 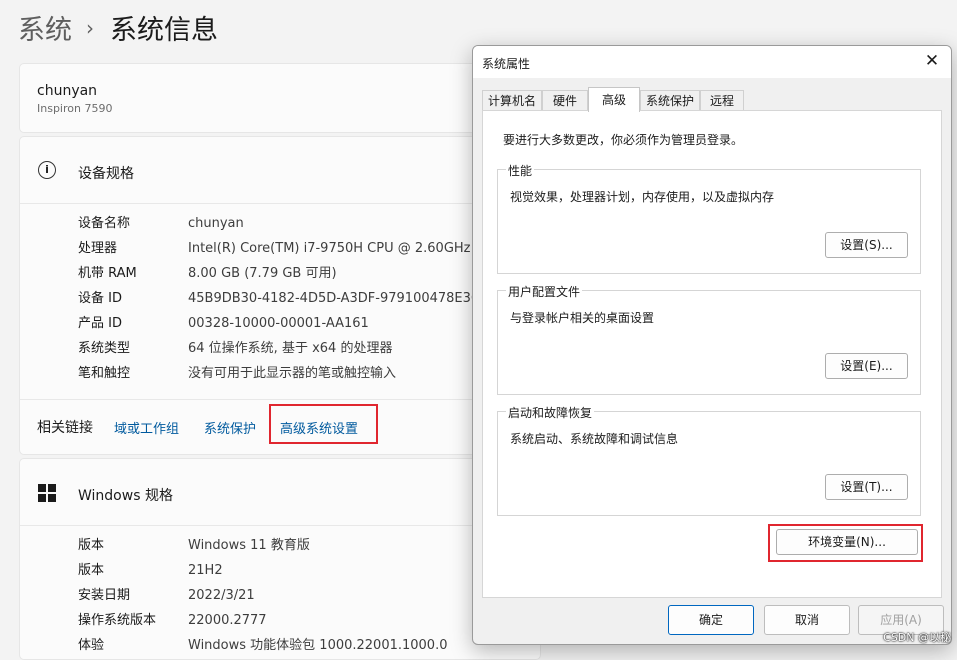 I want to click on performance-desc: 视觉效果，处理器计划，内存使用，以及虚拟内存, so click(x=642, y=197).